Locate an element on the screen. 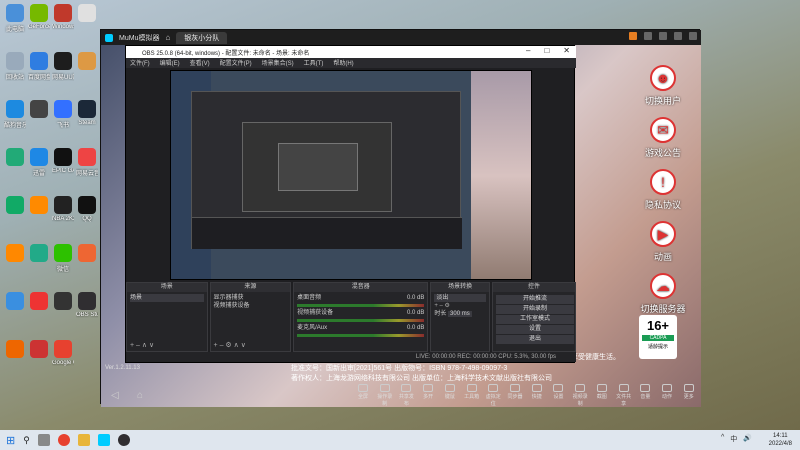 Image resolution: width=800 pixels, height=450 pixels. sources-controls: + – ⚙ ∧ ∨ is located at coordinates (230, 345).